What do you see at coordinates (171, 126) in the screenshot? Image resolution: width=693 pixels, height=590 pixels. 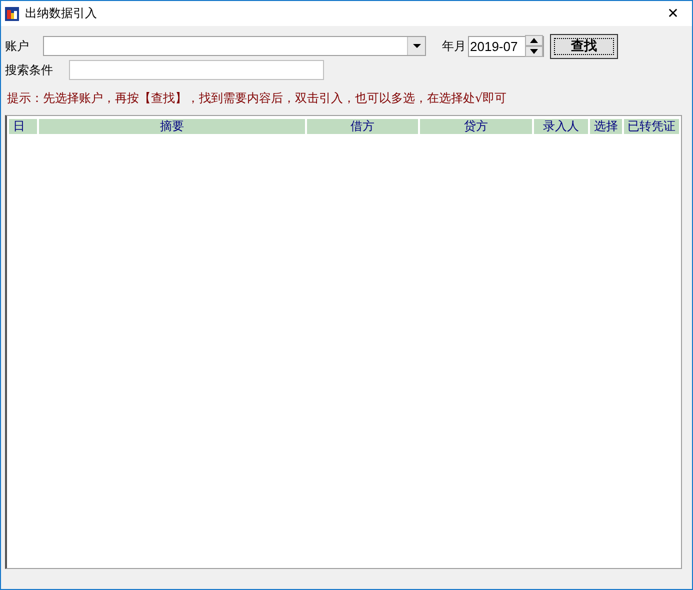 I see `column-header: 摘要` at bounding box center [171, 126].